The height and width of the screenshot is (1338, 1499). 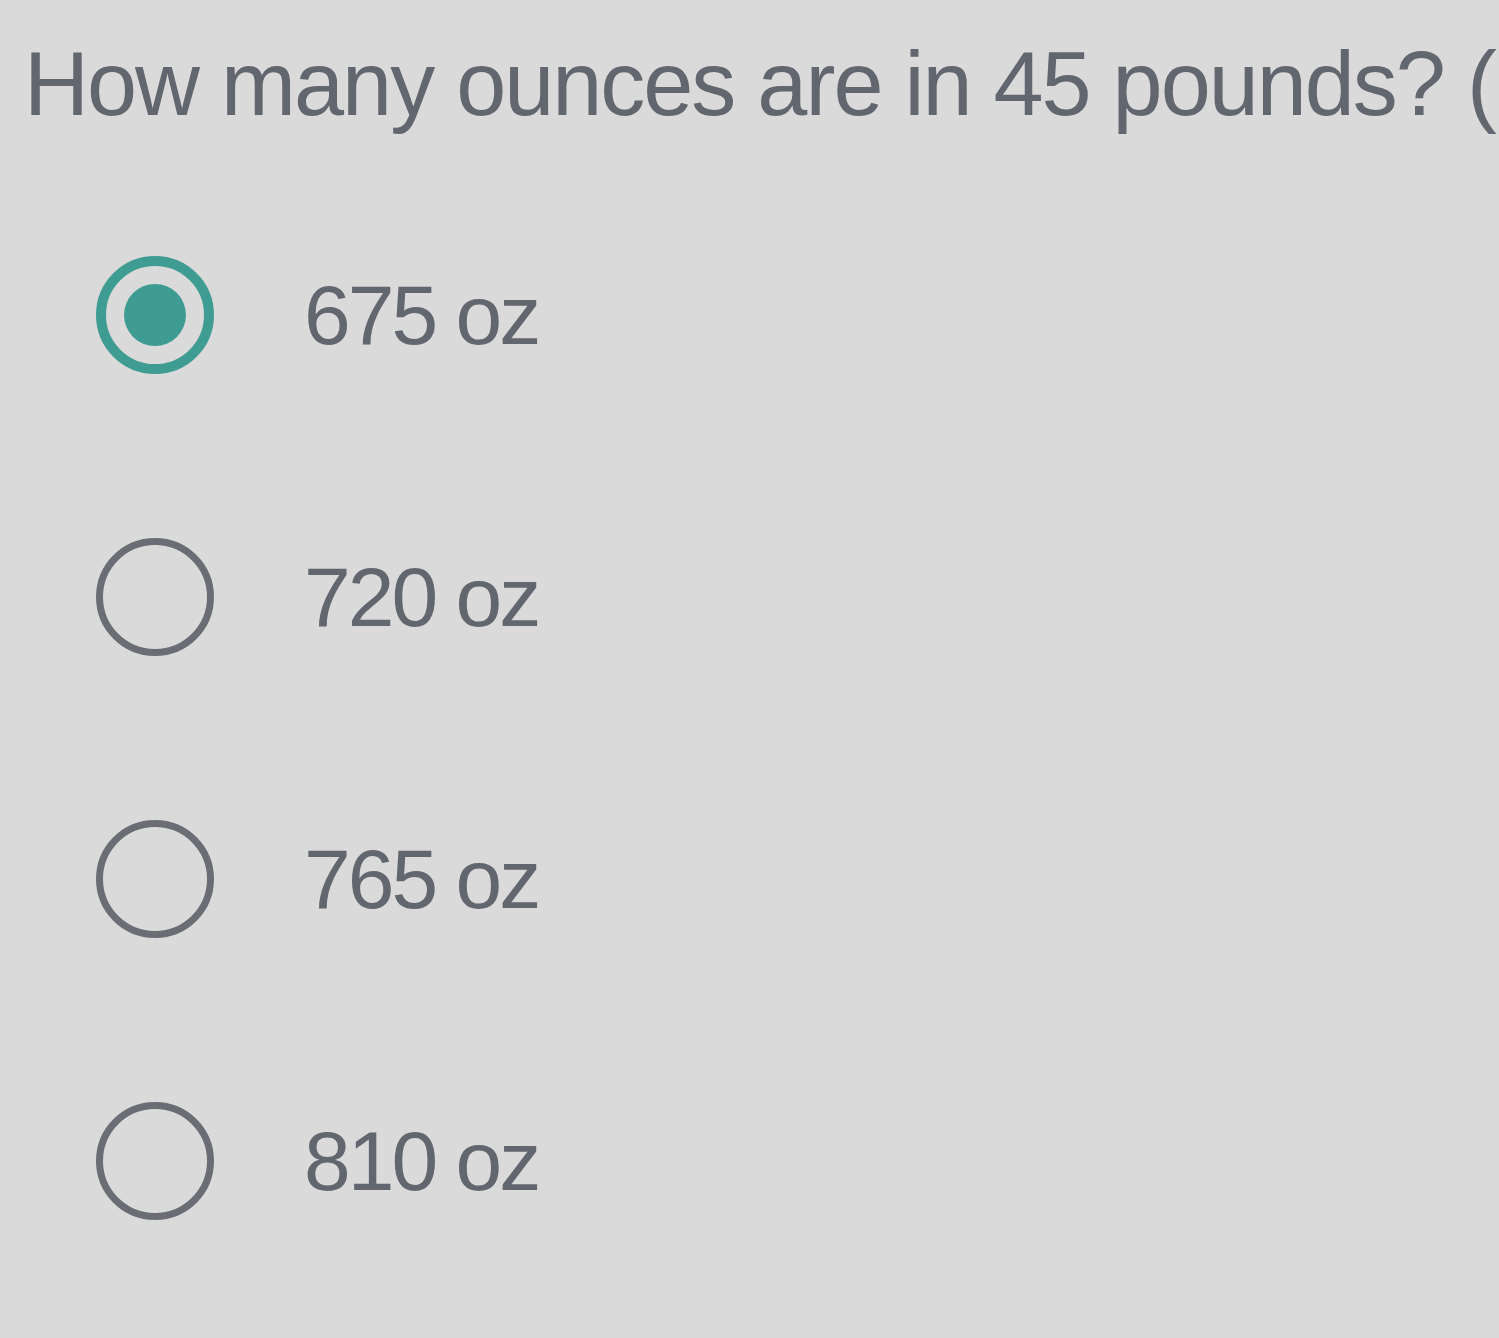 I want to click on option-label: 675 oz, so click(x=421, y=315).